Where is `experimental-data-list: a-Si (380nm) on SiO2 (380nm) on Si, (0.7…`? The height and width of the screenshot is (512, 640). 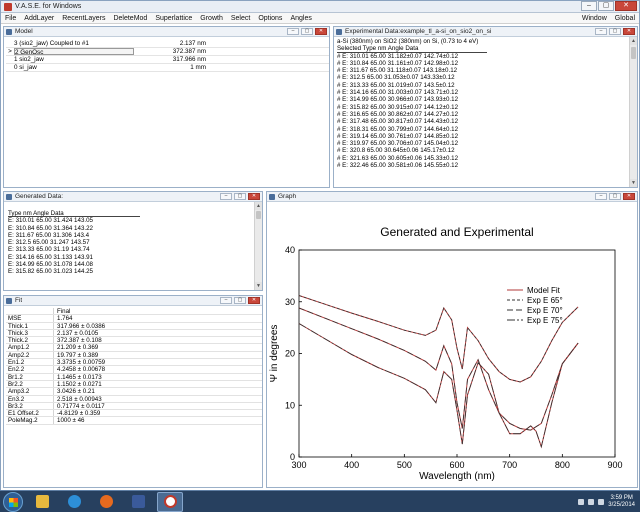
experimental-data-list: a-Si (380nm) on SiO2 (380nm) on Si, (0.7… is located at coordinates (485, 103).